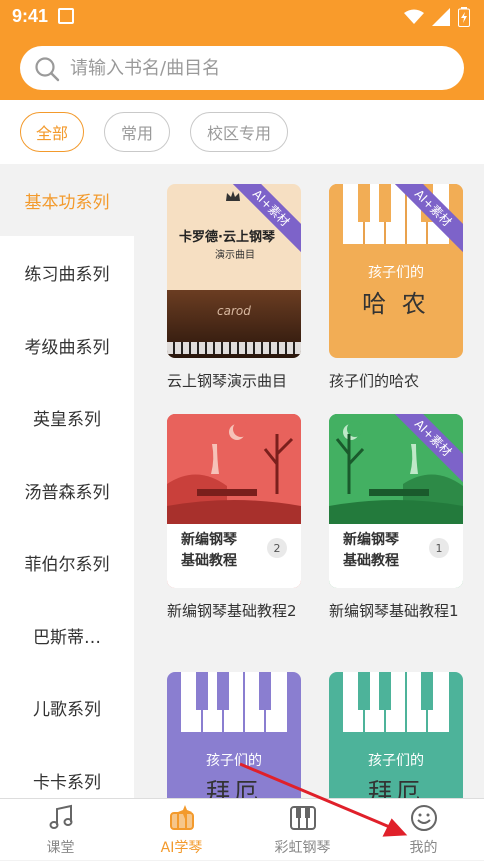 This screenshot has width=484, height=861. I want to click on status-bar: 9:41, so click(242, 18).